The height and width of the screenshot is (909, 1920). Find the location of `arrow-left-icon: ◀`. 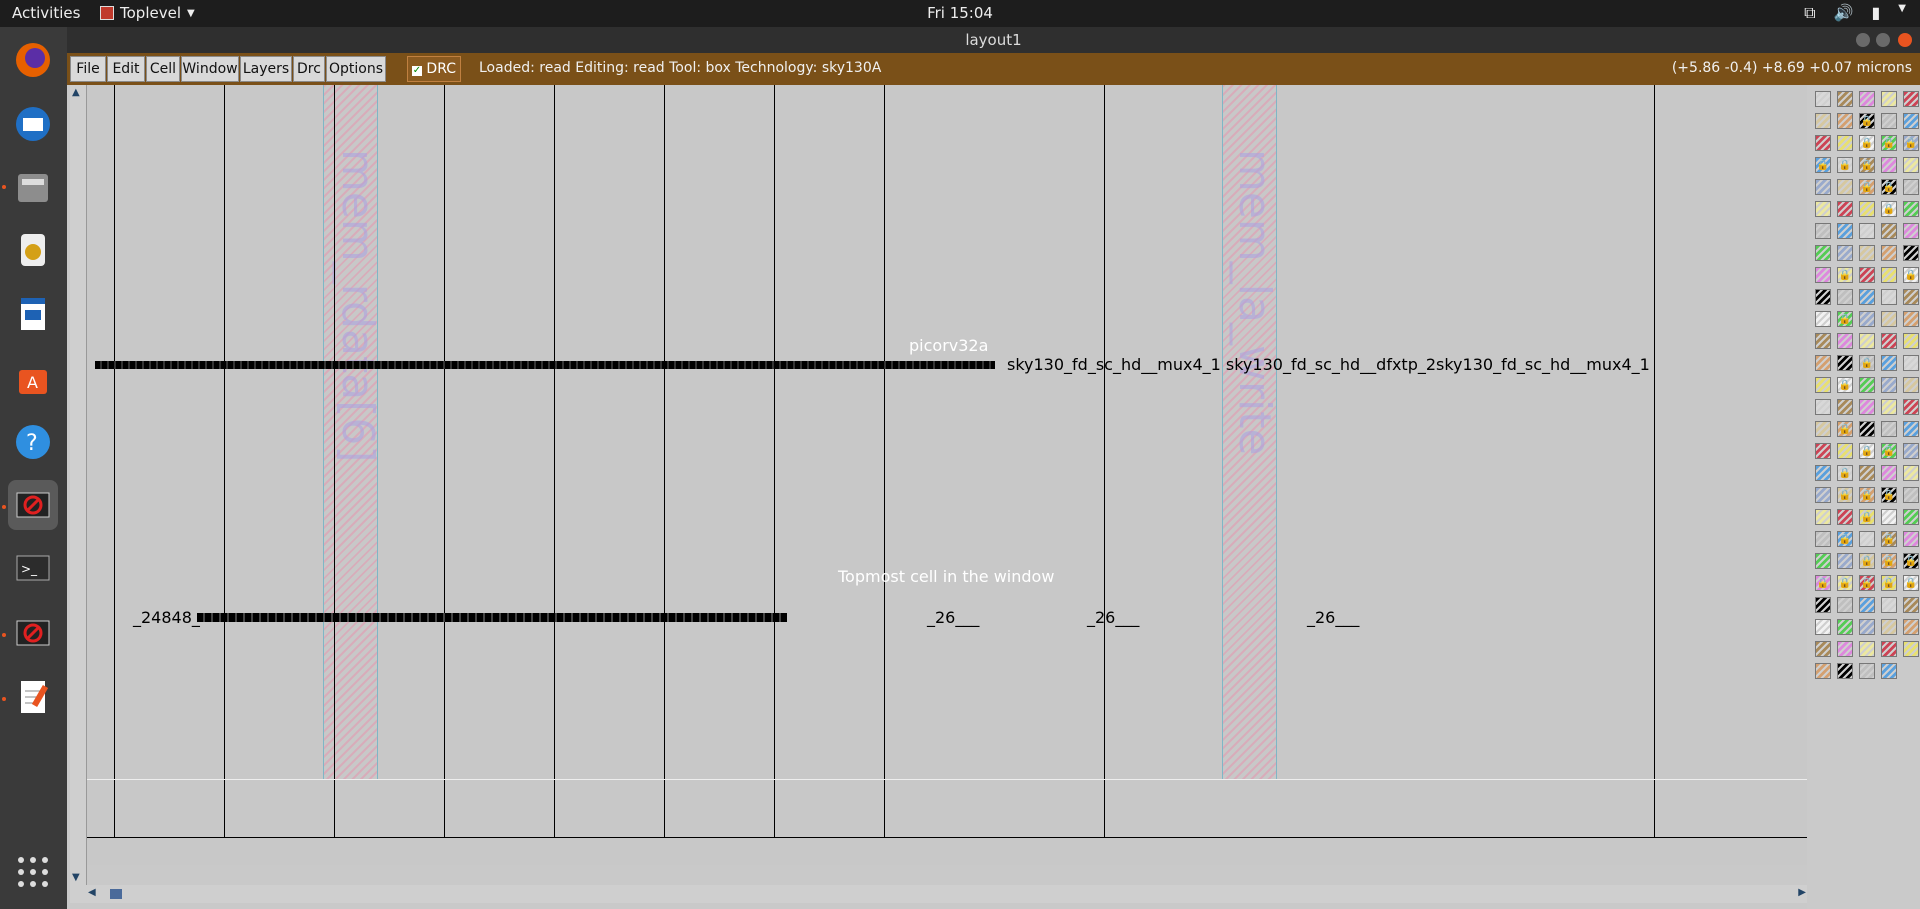

arrow-left-icon: ◀ is located at coordinates (92, 892).